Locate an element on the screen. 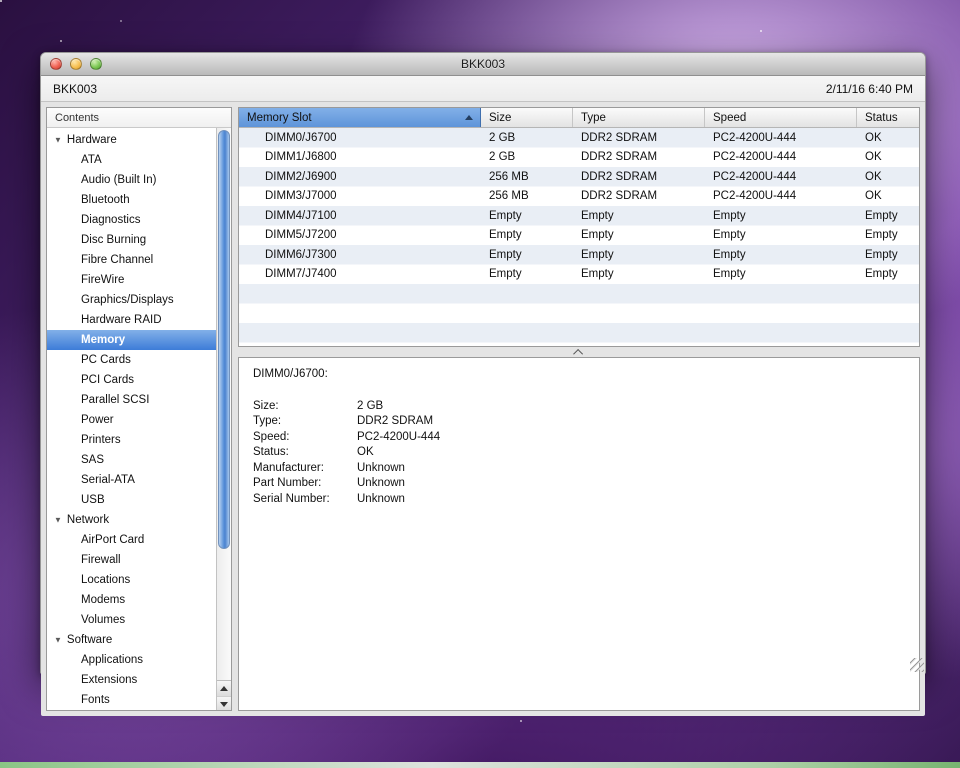 The height and width of the screenshot is (768, 960). detail-field-label: Serial Number: is located at coordinates (291, 498).